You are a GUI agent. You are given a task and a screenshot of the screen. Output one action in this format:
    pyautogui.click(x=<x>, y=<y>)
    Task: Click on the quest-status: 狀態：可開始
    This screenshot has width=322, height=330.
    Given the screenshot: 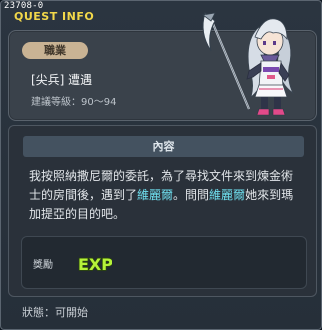 What is the action you would take?
    pyautogui.click(x=55, y=312)
    